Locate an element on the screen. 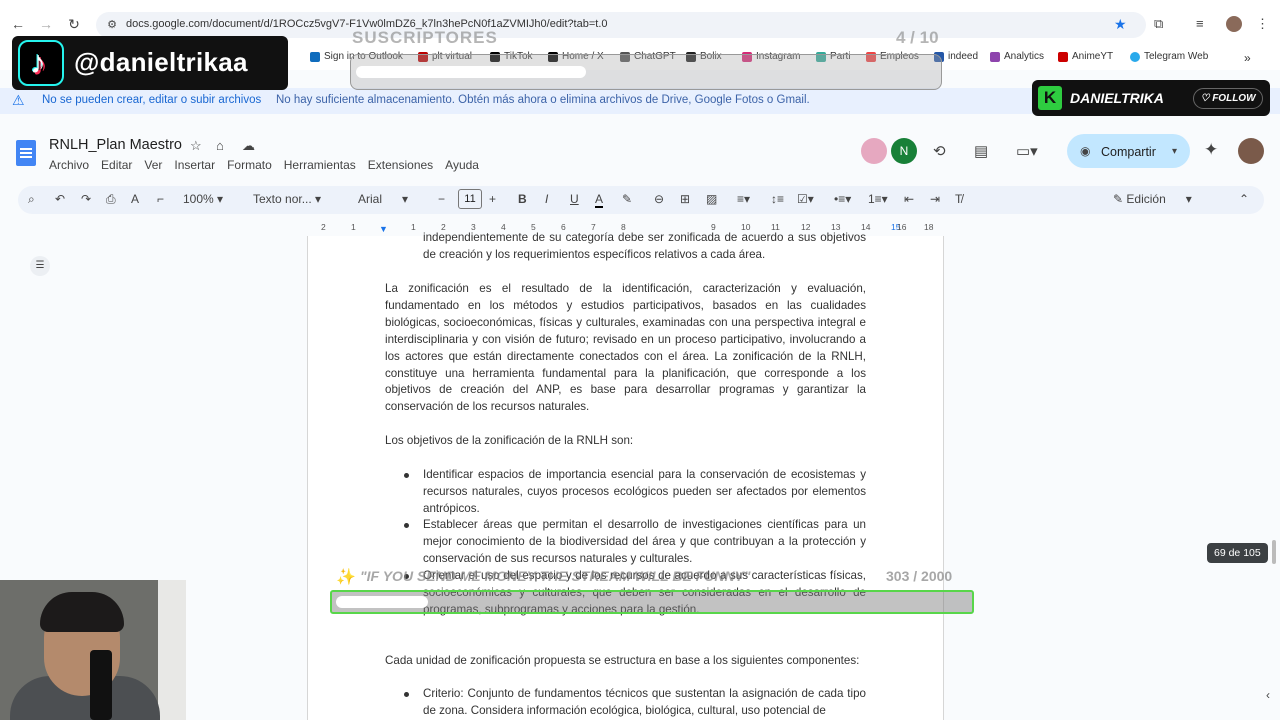  donation-goal-progress is located at coordinates (382, 602).